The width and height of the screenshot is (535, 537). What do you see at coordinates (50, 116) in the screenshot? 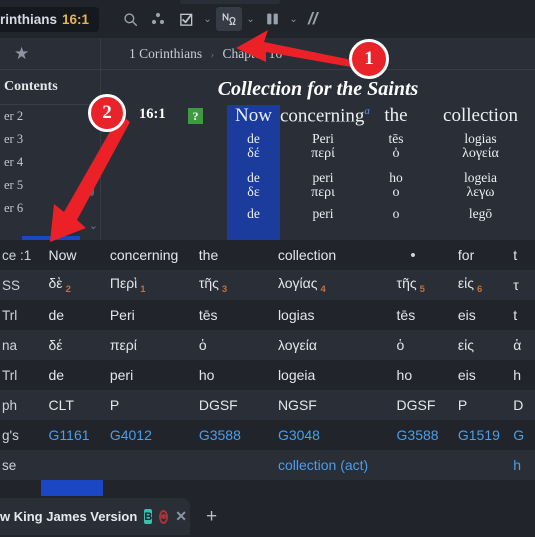
I see `sidebar-item-chapter-2: er 2` at bounding box center [50, 116].